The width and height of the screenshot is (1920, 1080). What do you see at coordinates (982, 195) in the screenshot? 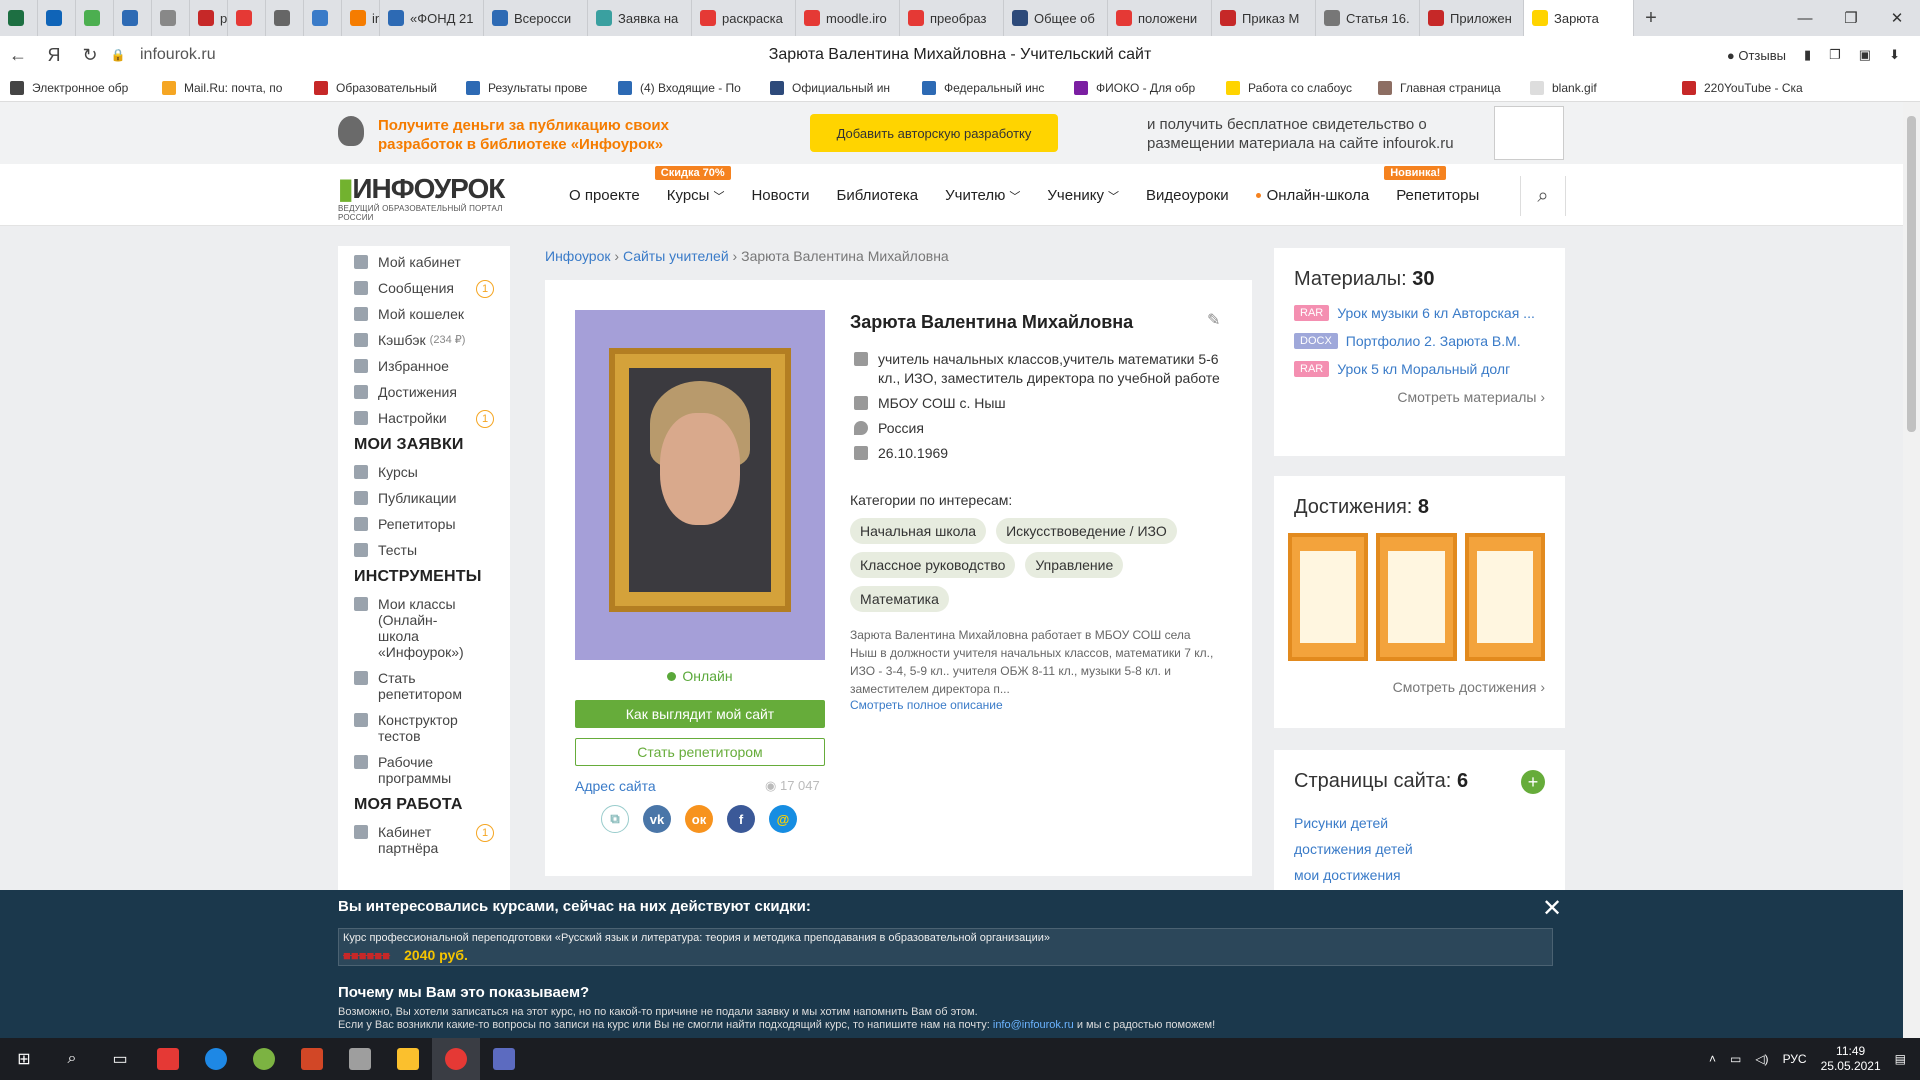
I see `menu-item: Учителю ﹀` at bounding box center [982, 195].